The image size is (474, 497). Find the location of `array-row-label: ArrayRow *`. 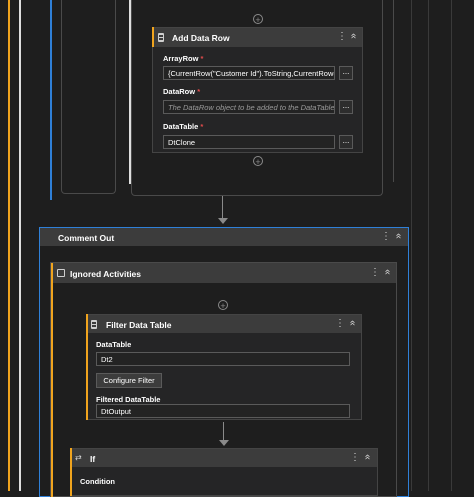

array-row-label: ArrayRow * is located at coordinates (183, 58).